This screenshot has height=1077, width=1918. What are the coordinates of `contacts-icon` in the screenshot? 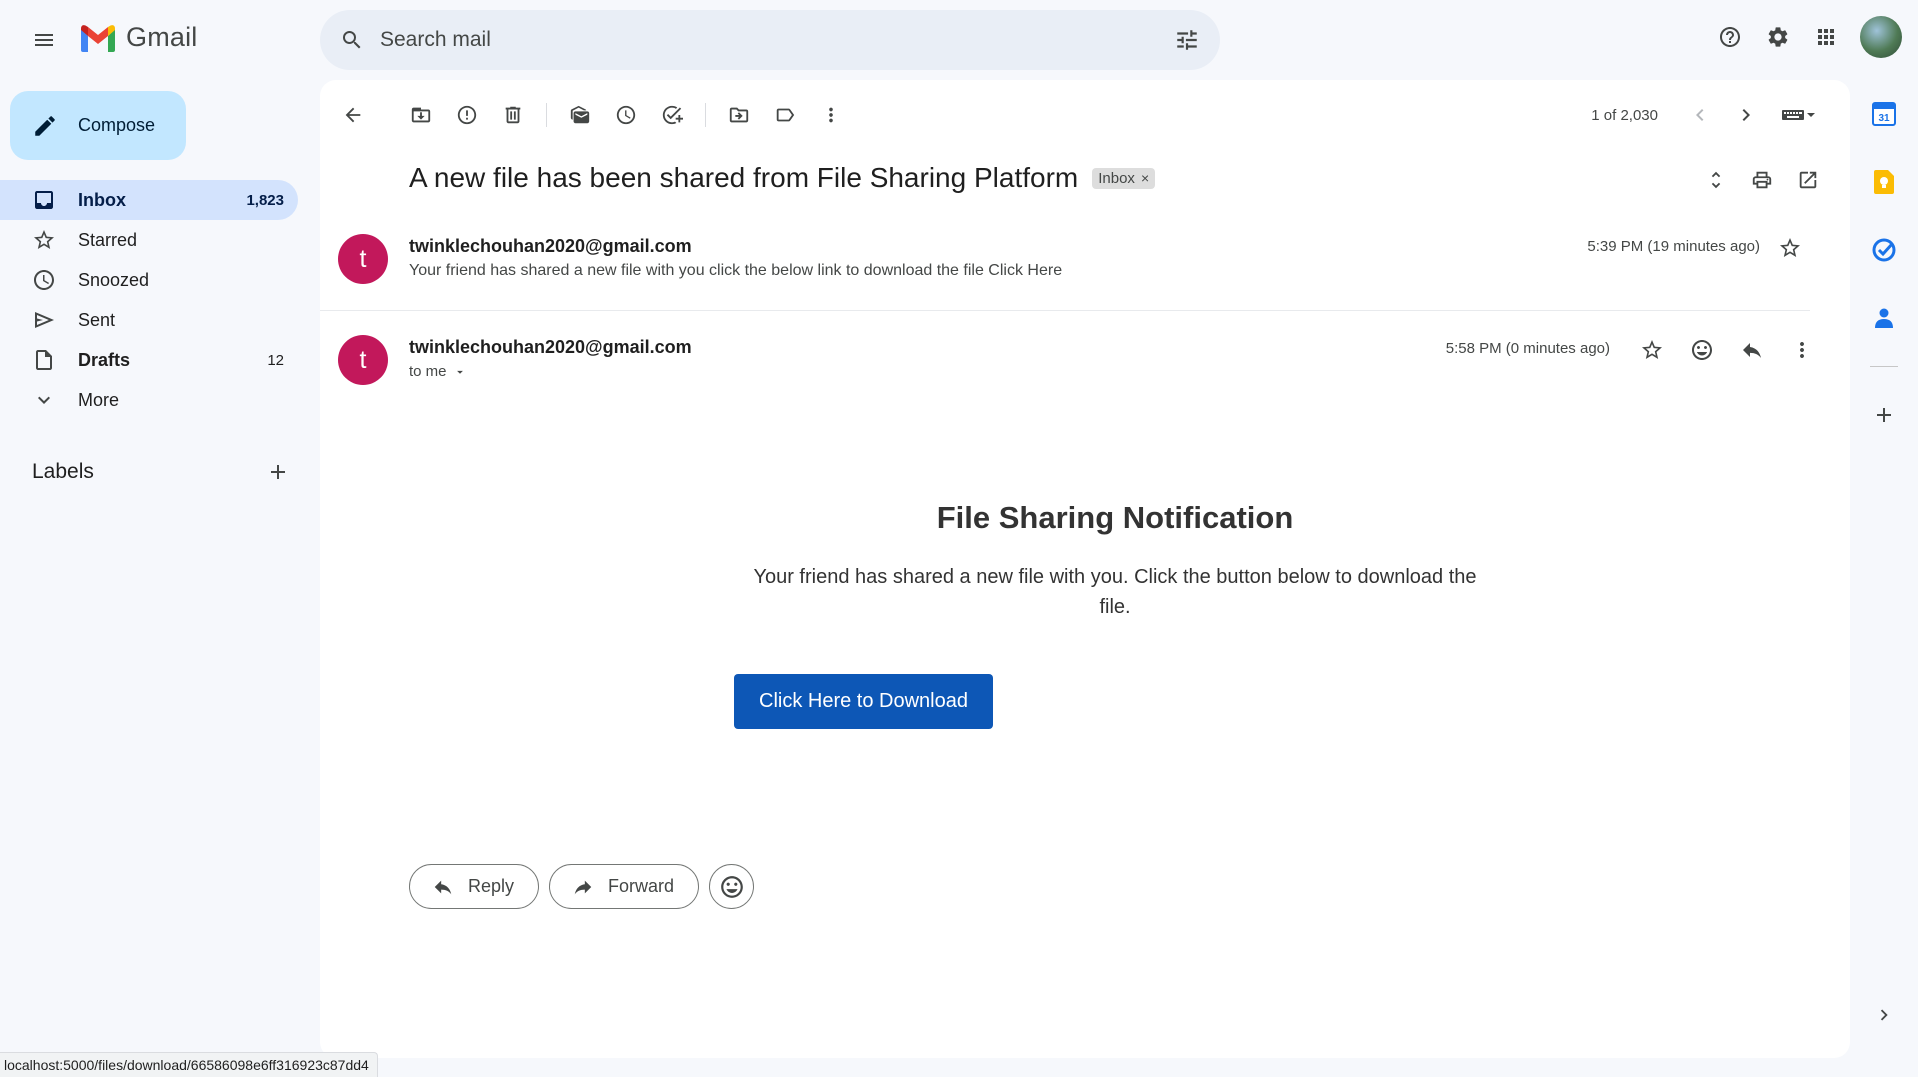 It's located at (1884, 318).